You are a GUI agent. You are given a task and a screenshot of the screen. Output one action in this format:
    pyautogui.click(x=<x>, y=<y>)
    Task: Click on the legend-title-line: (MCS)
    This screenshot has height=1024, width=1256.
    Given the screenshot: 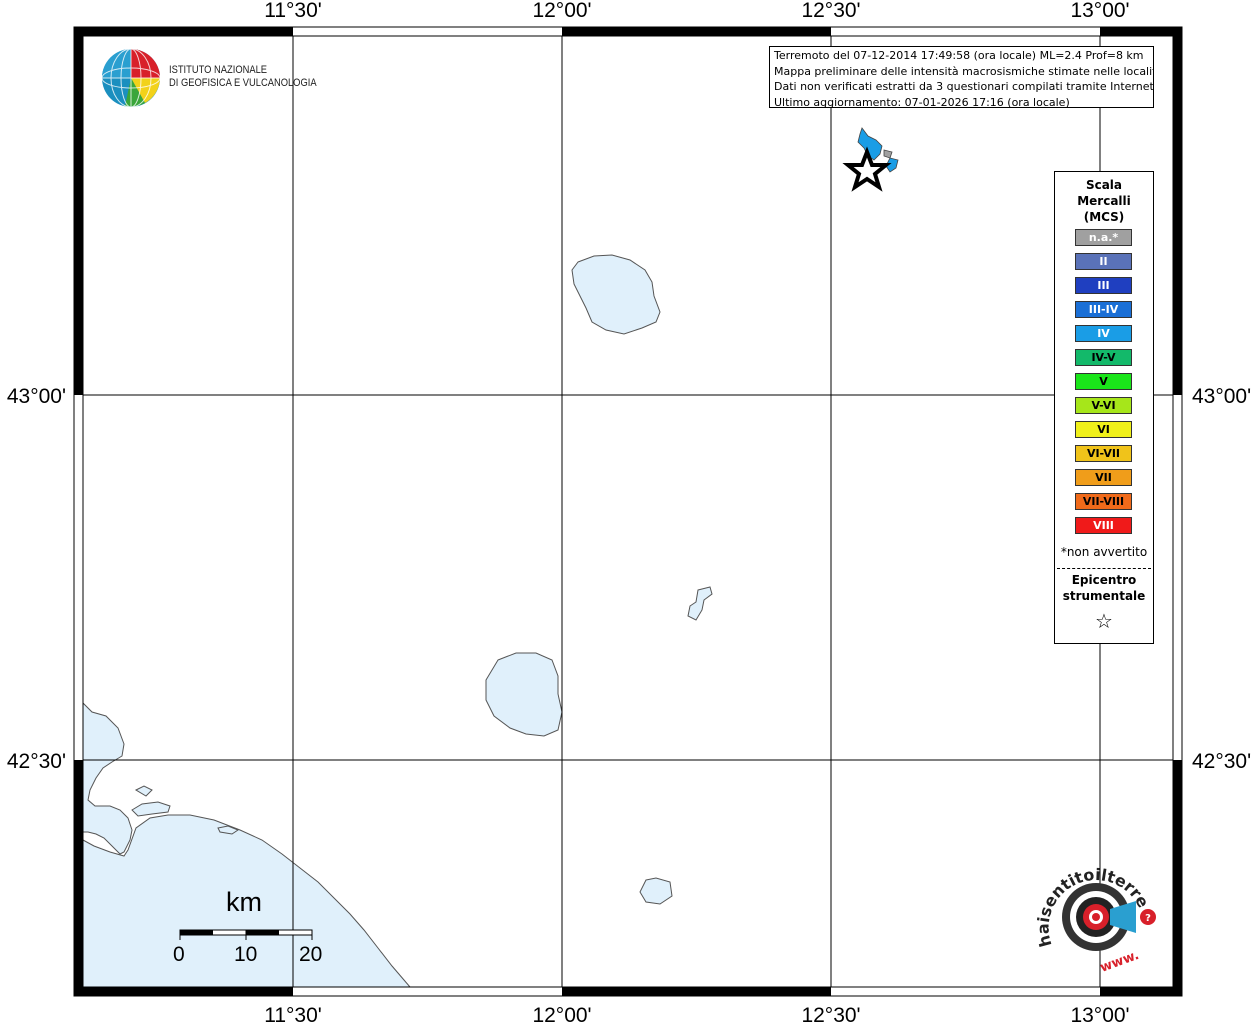 What is the action you would take?
    pyautogui.click(x=1104, y=217)
    